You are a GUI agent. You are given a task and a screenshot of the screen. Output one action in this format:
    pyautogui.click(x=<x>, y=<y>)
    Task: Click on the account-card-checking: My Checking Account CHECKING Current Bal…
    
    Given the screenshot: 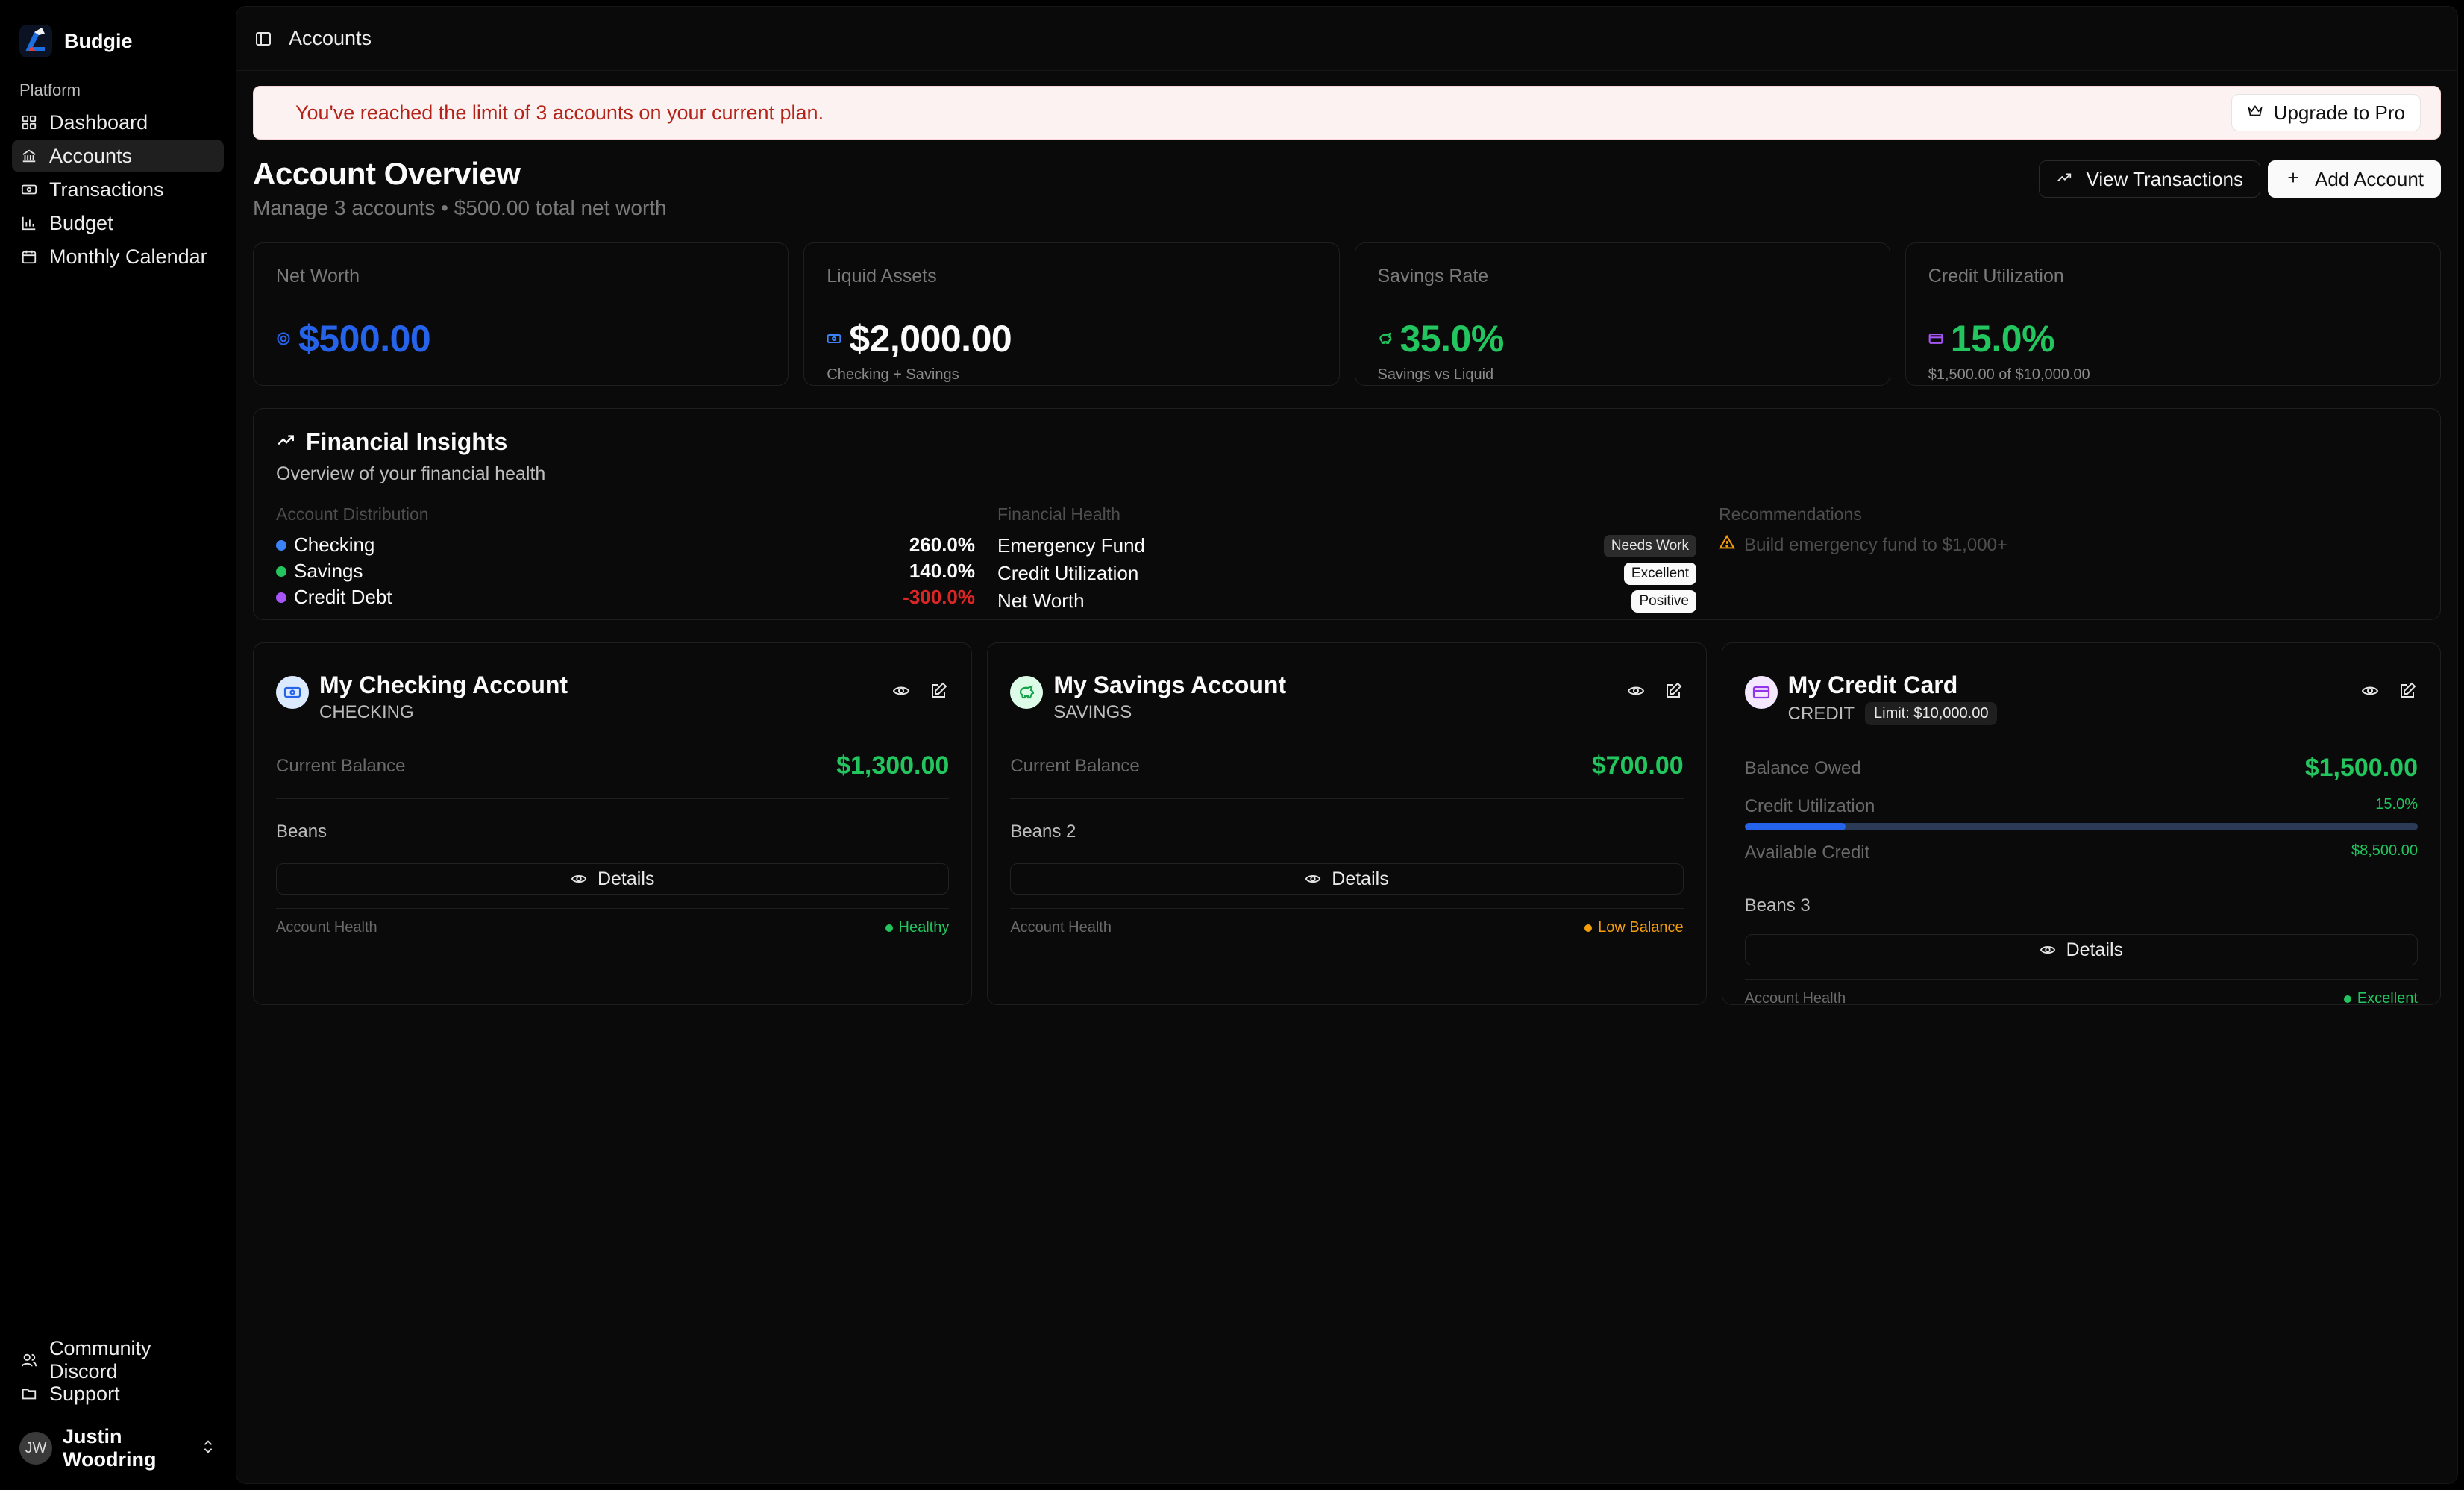 What is the action you would take?
    pyautogui.click(x=613, y=823)
    